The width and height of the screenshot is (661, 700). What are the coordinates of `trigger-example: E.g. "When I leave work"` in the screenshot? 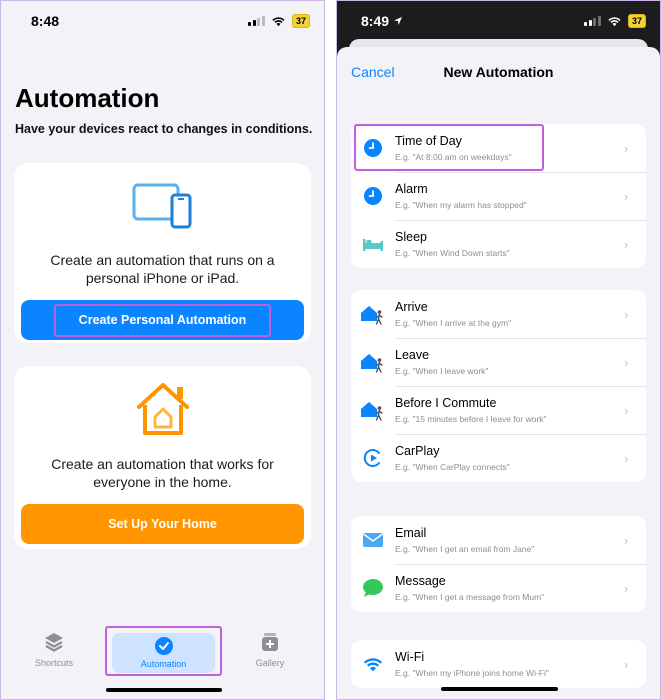 It's located at (442, 371).